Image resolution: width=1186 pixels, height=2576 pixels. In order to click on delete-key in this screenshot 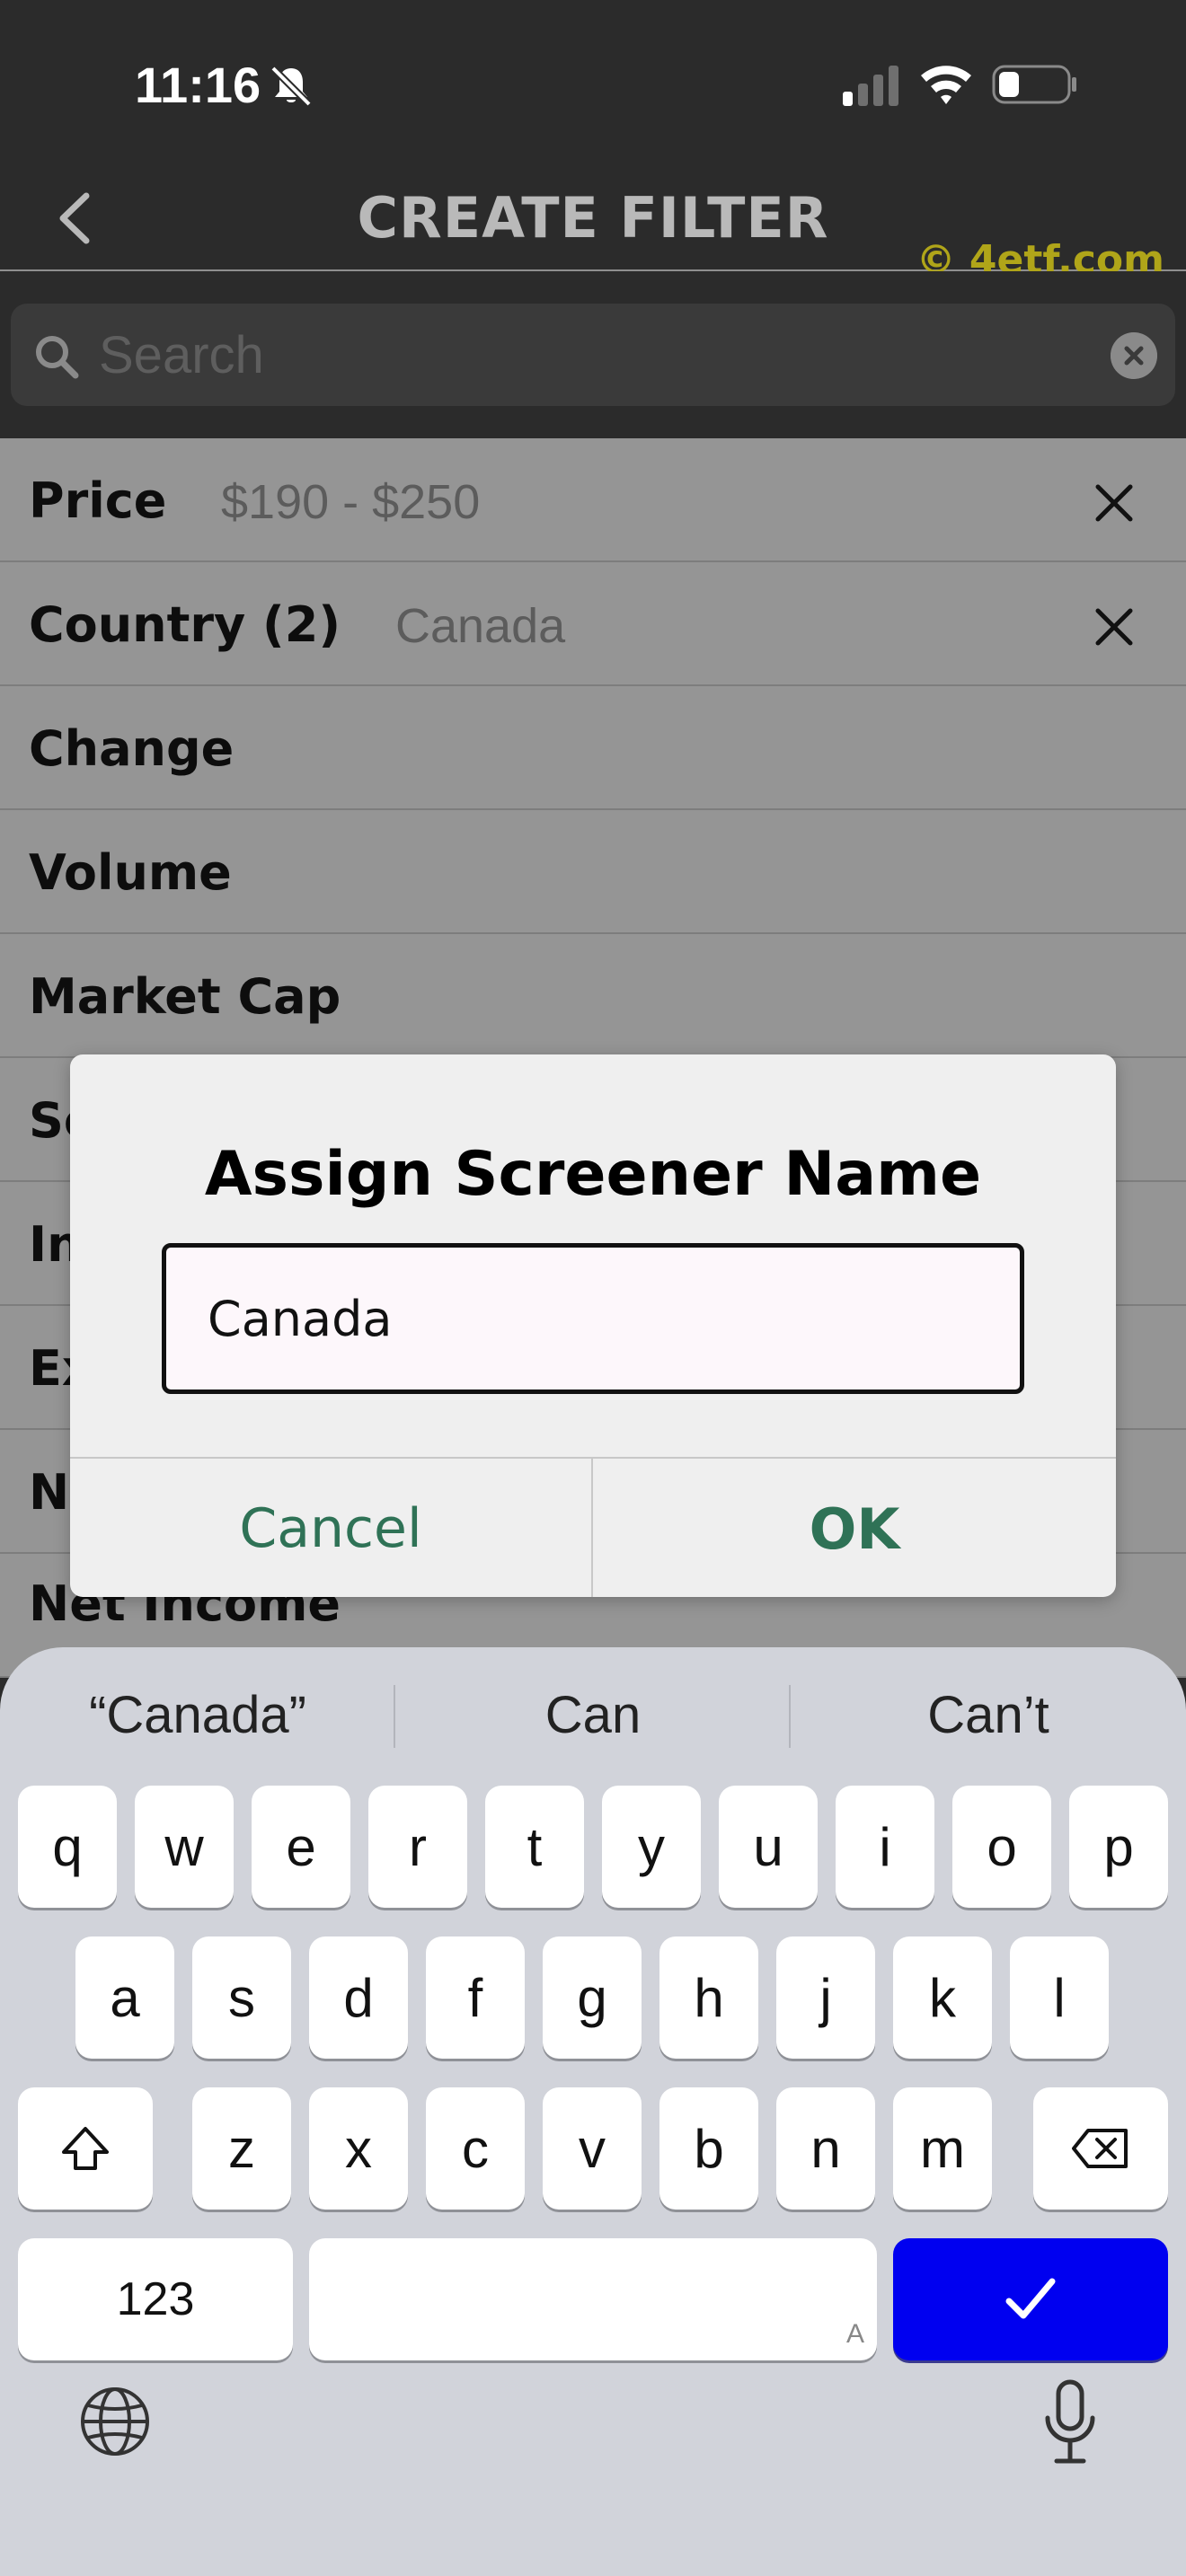, I will do `click(1100, 2148)`.